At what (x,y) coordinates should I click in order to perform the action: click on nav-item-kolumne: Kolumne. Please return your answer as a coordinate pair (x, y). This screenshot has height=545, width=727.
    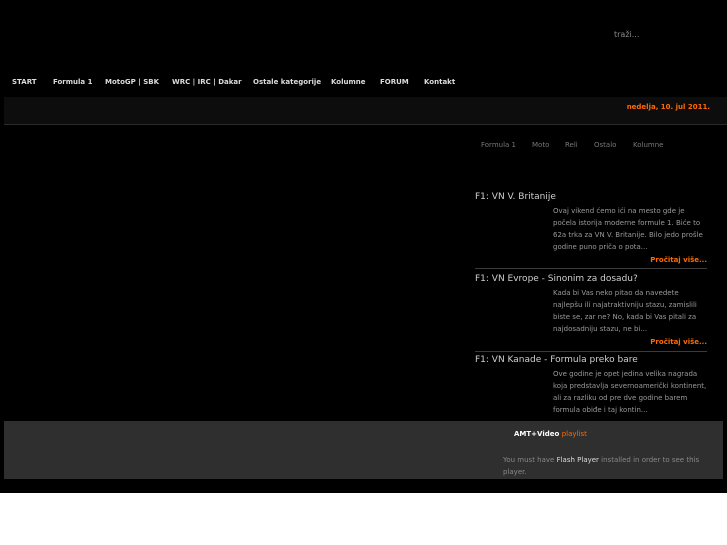
    Looking at the image, I should click on (348, 82).